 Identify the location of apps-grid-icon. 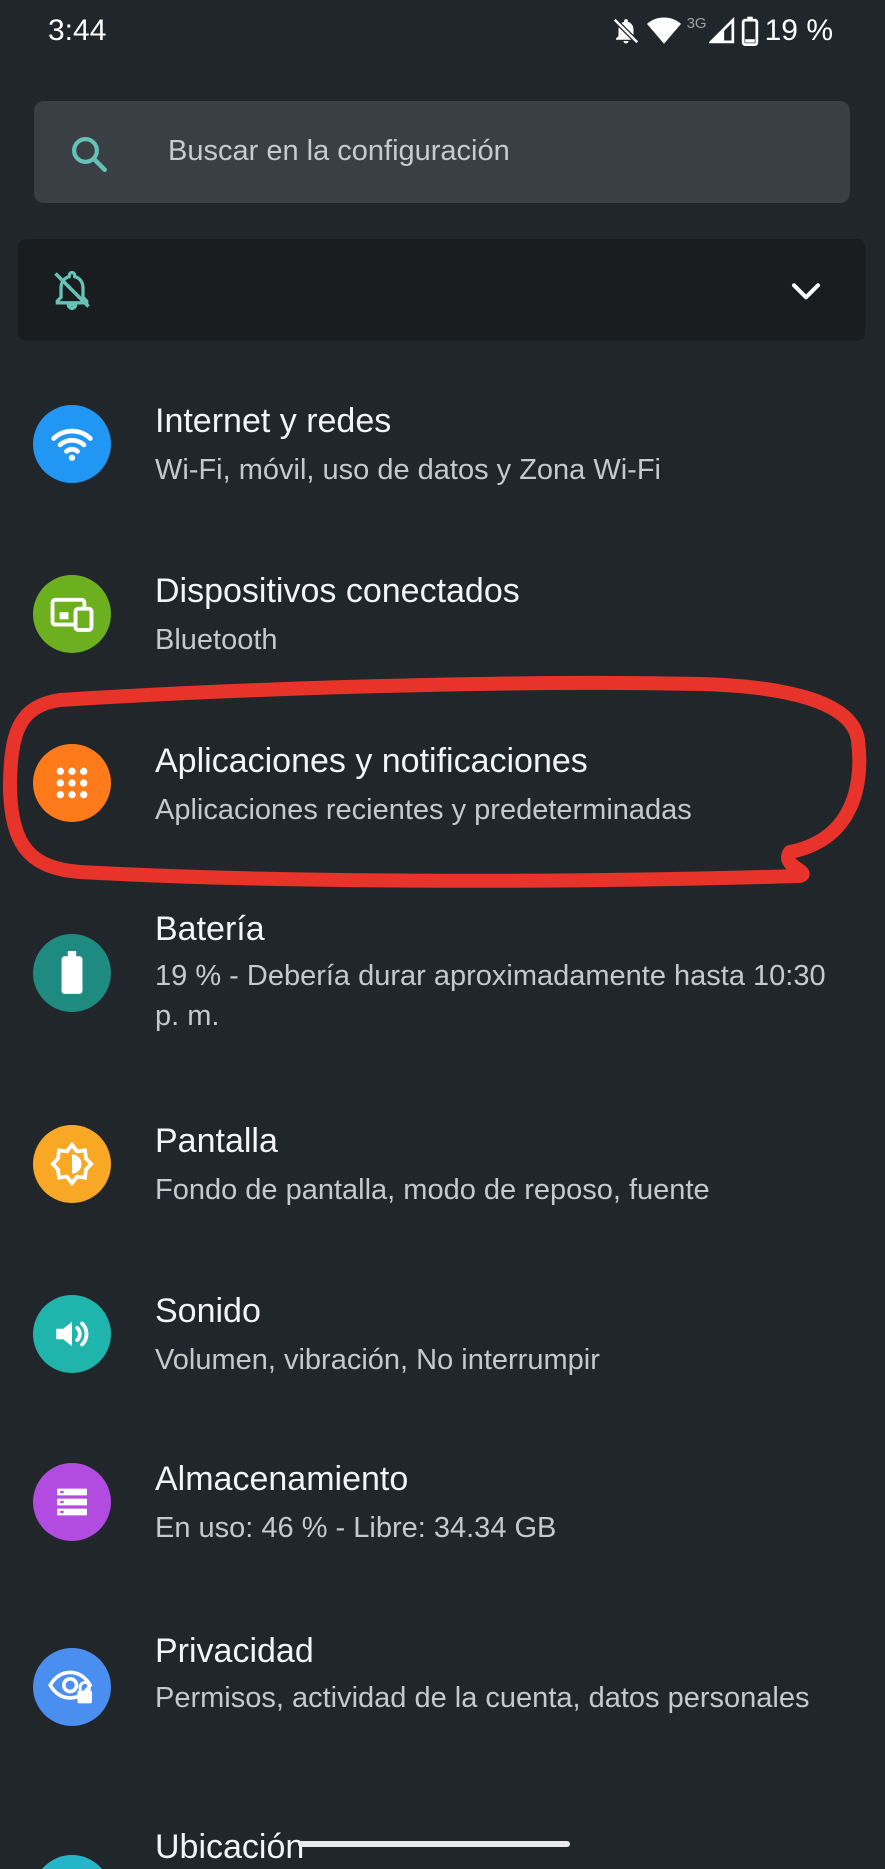
(72, 783).